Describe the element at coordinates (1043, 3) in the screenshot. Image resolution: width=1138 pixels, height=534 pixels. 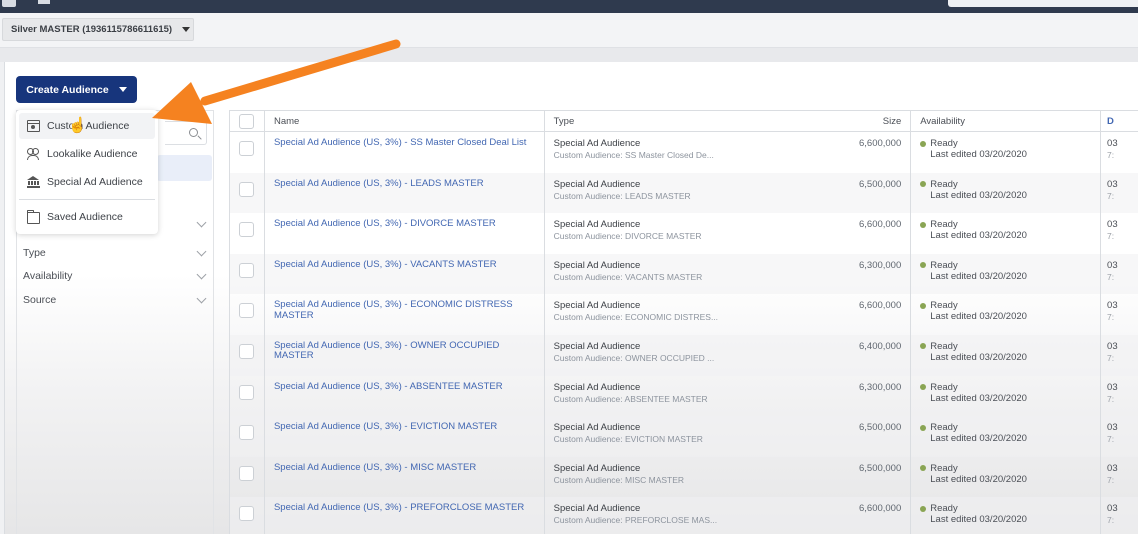
I see `global-search-input` at that location.